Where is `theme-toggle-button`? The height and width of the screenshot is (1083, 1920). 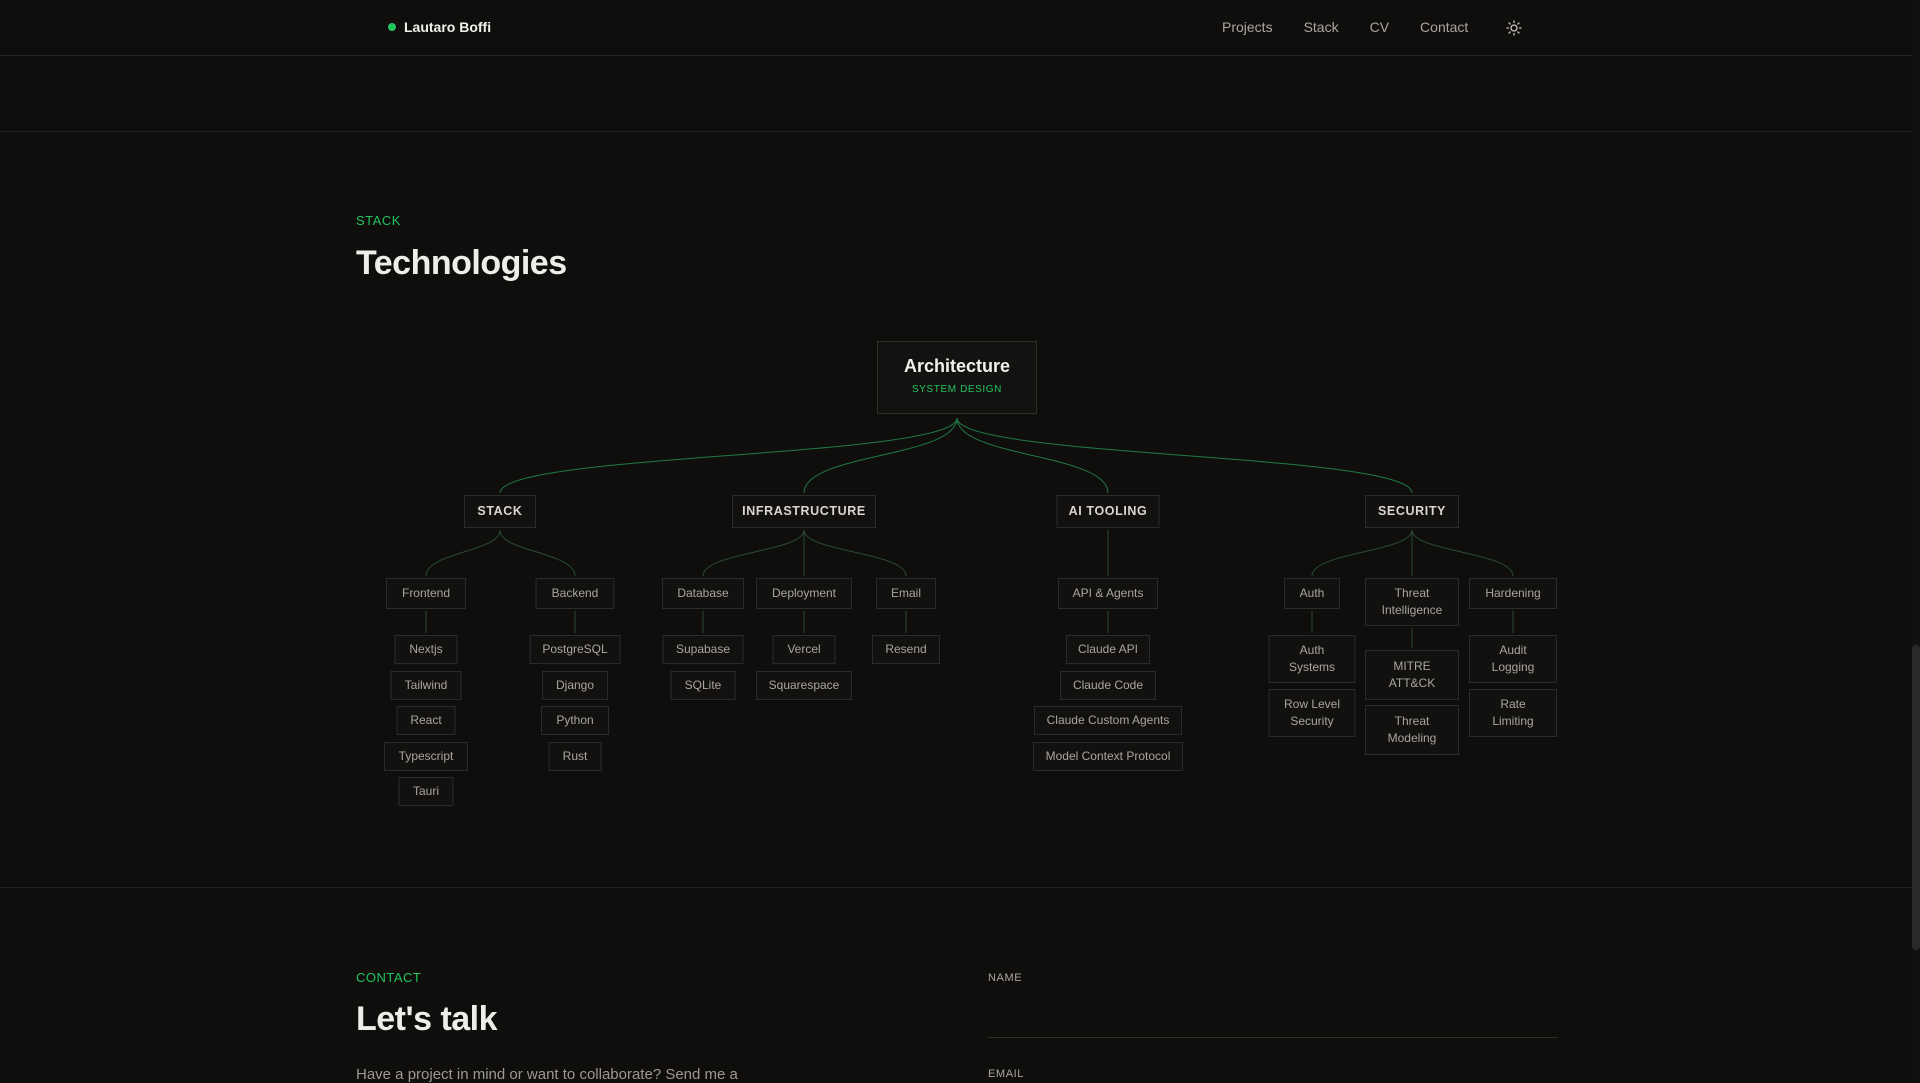 theme-toggle-button is located at coordinates (1514, 28).